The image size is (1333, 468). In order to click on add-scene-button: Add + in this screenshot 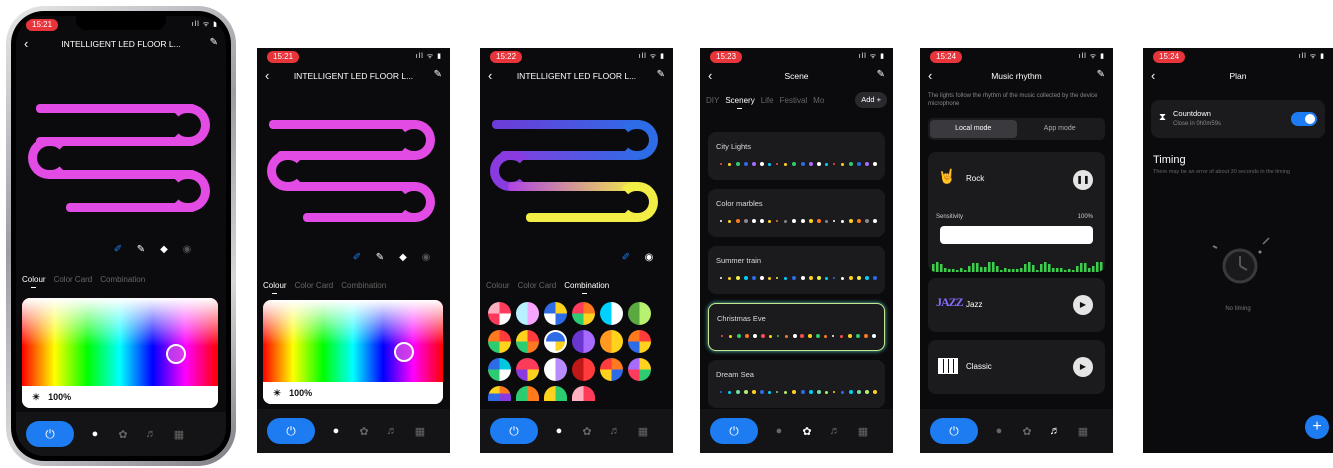, I will do `click(871, 100)`.